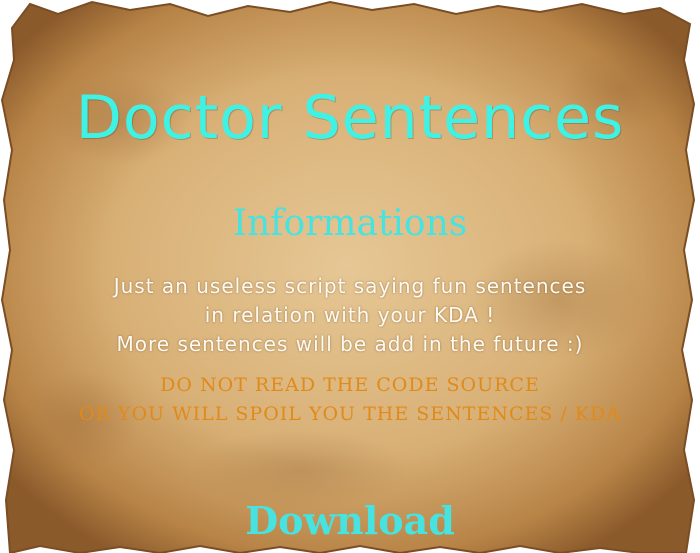 The height and width of the screenshot is (553, 700). What do you see at coordinates (350, 118) in the screenshot?
I see `page-title: Doctor Sentences` at bounding box center [350, 118].